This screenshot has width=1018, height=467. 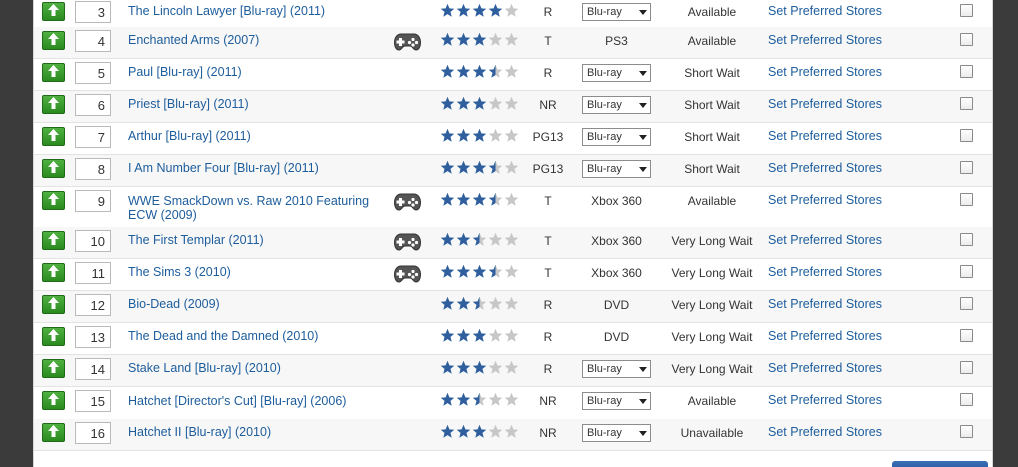 I want to click on movie-title-link: The Dead and the Damned (2010), so click(x=258, y=336).